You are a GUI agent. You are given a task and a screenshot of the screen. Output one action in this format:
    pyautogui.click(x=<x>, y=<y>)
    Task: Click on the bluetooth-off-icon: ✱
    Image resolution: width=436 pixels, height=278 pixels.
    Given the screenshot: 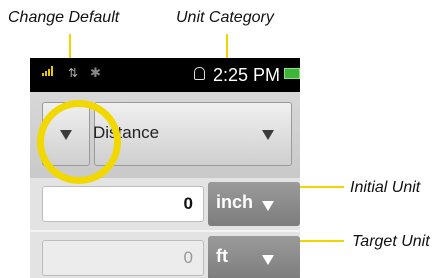 What is the action you would take?
    pyautogui.click(x=95, y=72)
    